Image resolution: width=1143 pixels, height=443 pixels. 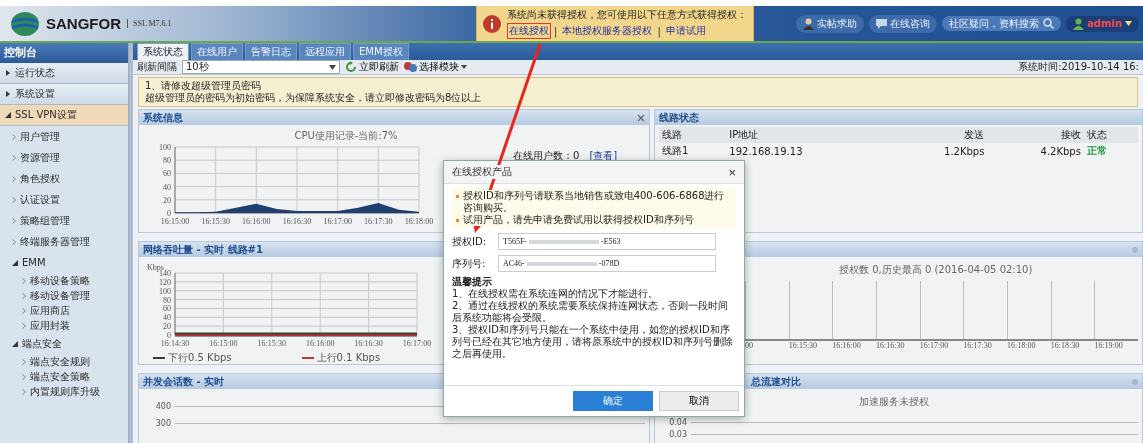 What do you see at coordinates (1035, 151) in the screenshot?
I see `table-cell: 4.2Kbps` at bounding box center [1035, 151].